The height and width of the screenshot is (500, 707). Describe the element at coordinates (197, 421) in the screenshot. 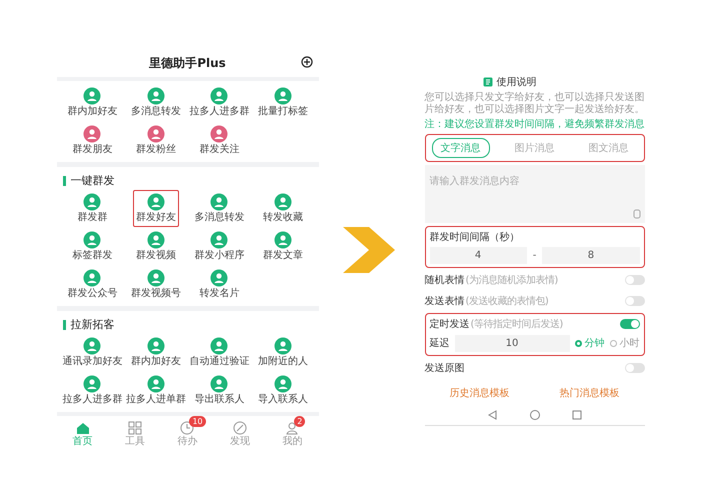

I see `count-badge: 10` at that location.